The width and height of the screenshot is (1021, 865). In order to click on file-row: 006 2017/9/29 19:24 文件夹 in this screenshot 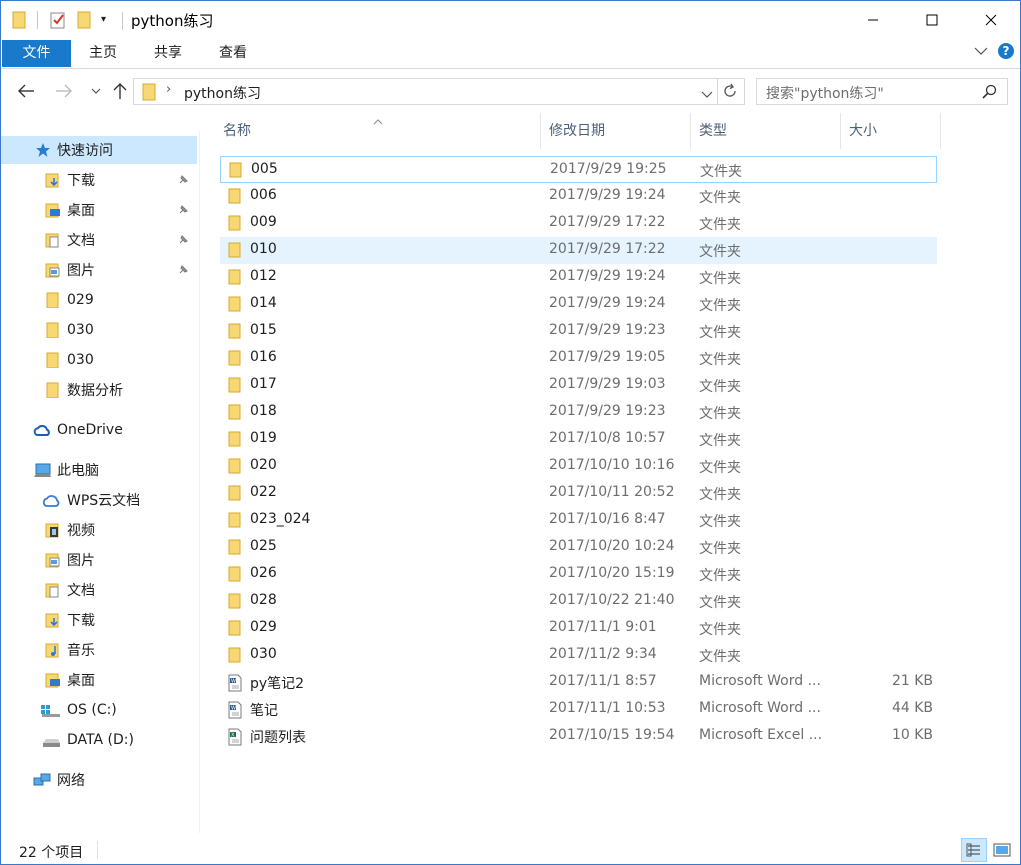, I will do `click(578, 196)`.